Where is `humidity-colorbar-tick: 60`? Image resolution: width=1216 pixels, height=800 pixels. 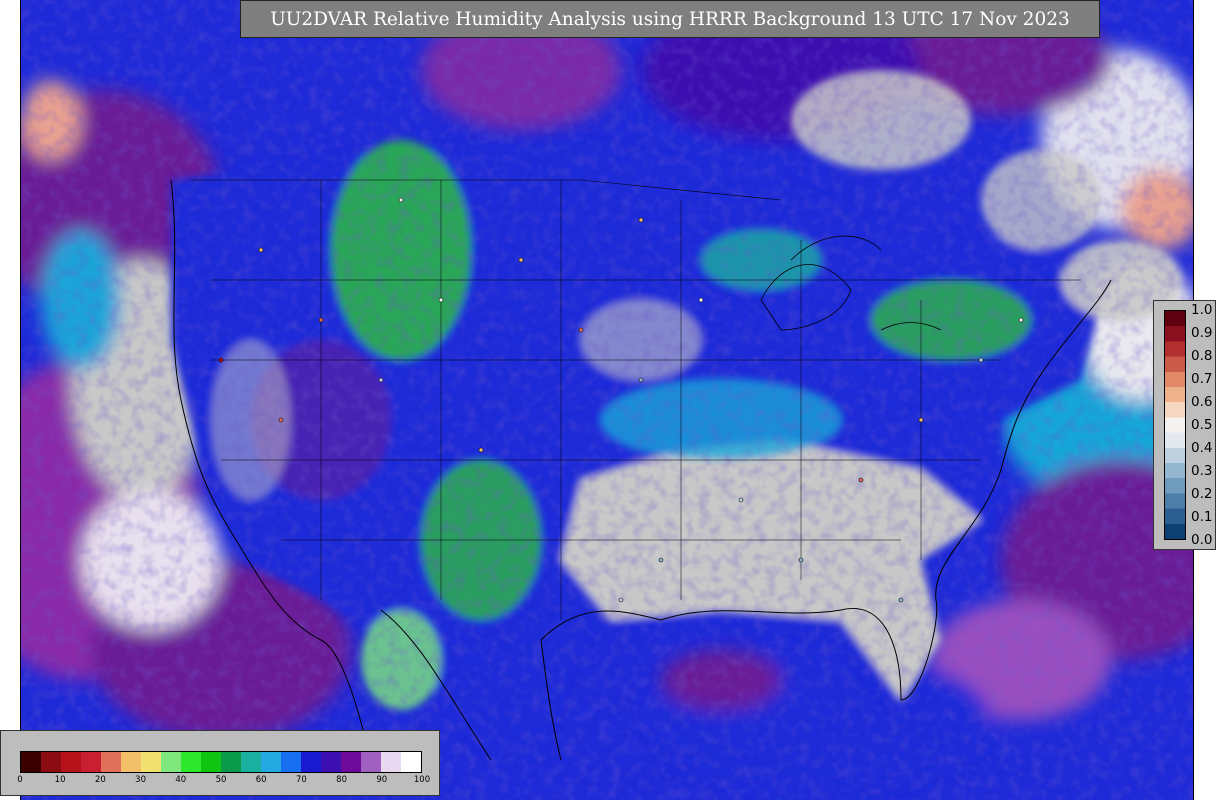 humidity-colorbar-tick: 60 is located at coordinates (261, 780).